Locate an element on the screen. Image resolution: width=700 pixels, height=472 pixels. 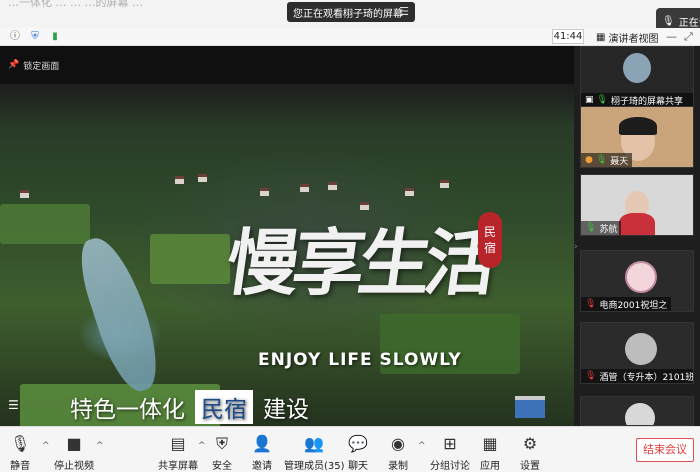
add-user-icon: 👤 is located at coordinates (262, 443).